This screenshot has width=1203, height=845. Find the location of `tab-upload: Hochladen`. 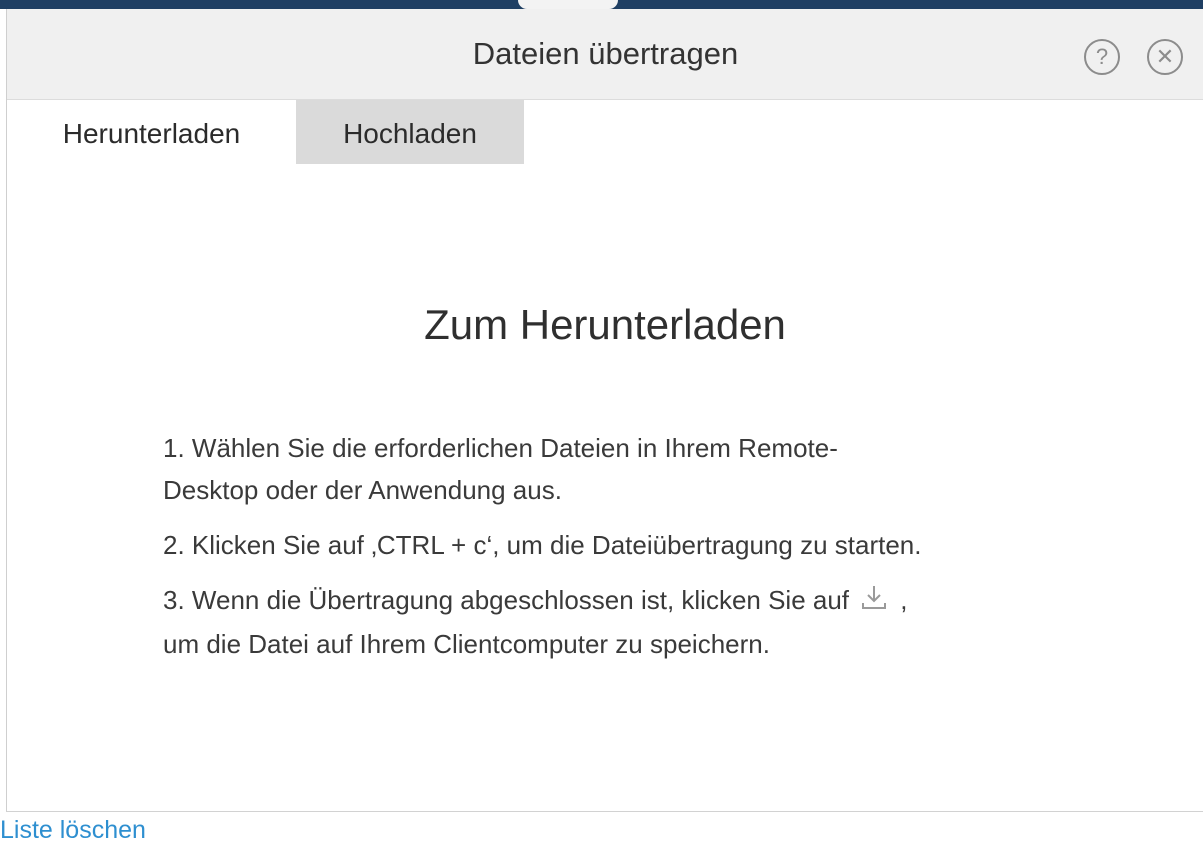

tab-upload: Hochladen is located at coordinates (410, 132).